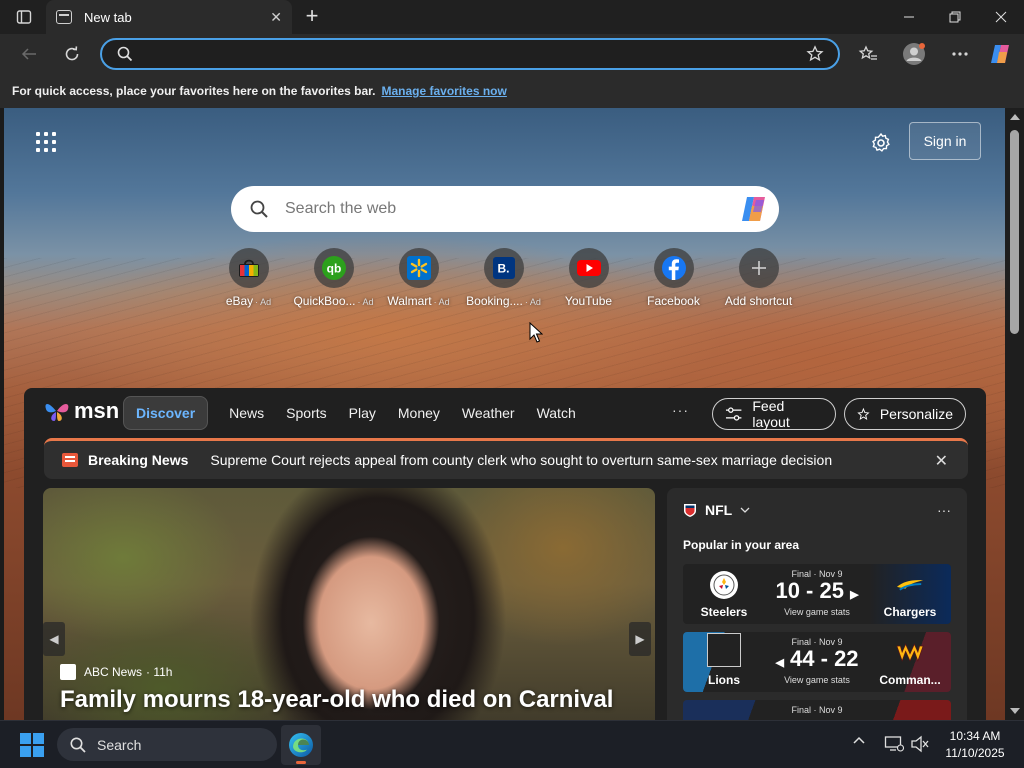 This screenshot has height=768, width=1024. I want to click on tab-title: New tab, so click(108, 17).